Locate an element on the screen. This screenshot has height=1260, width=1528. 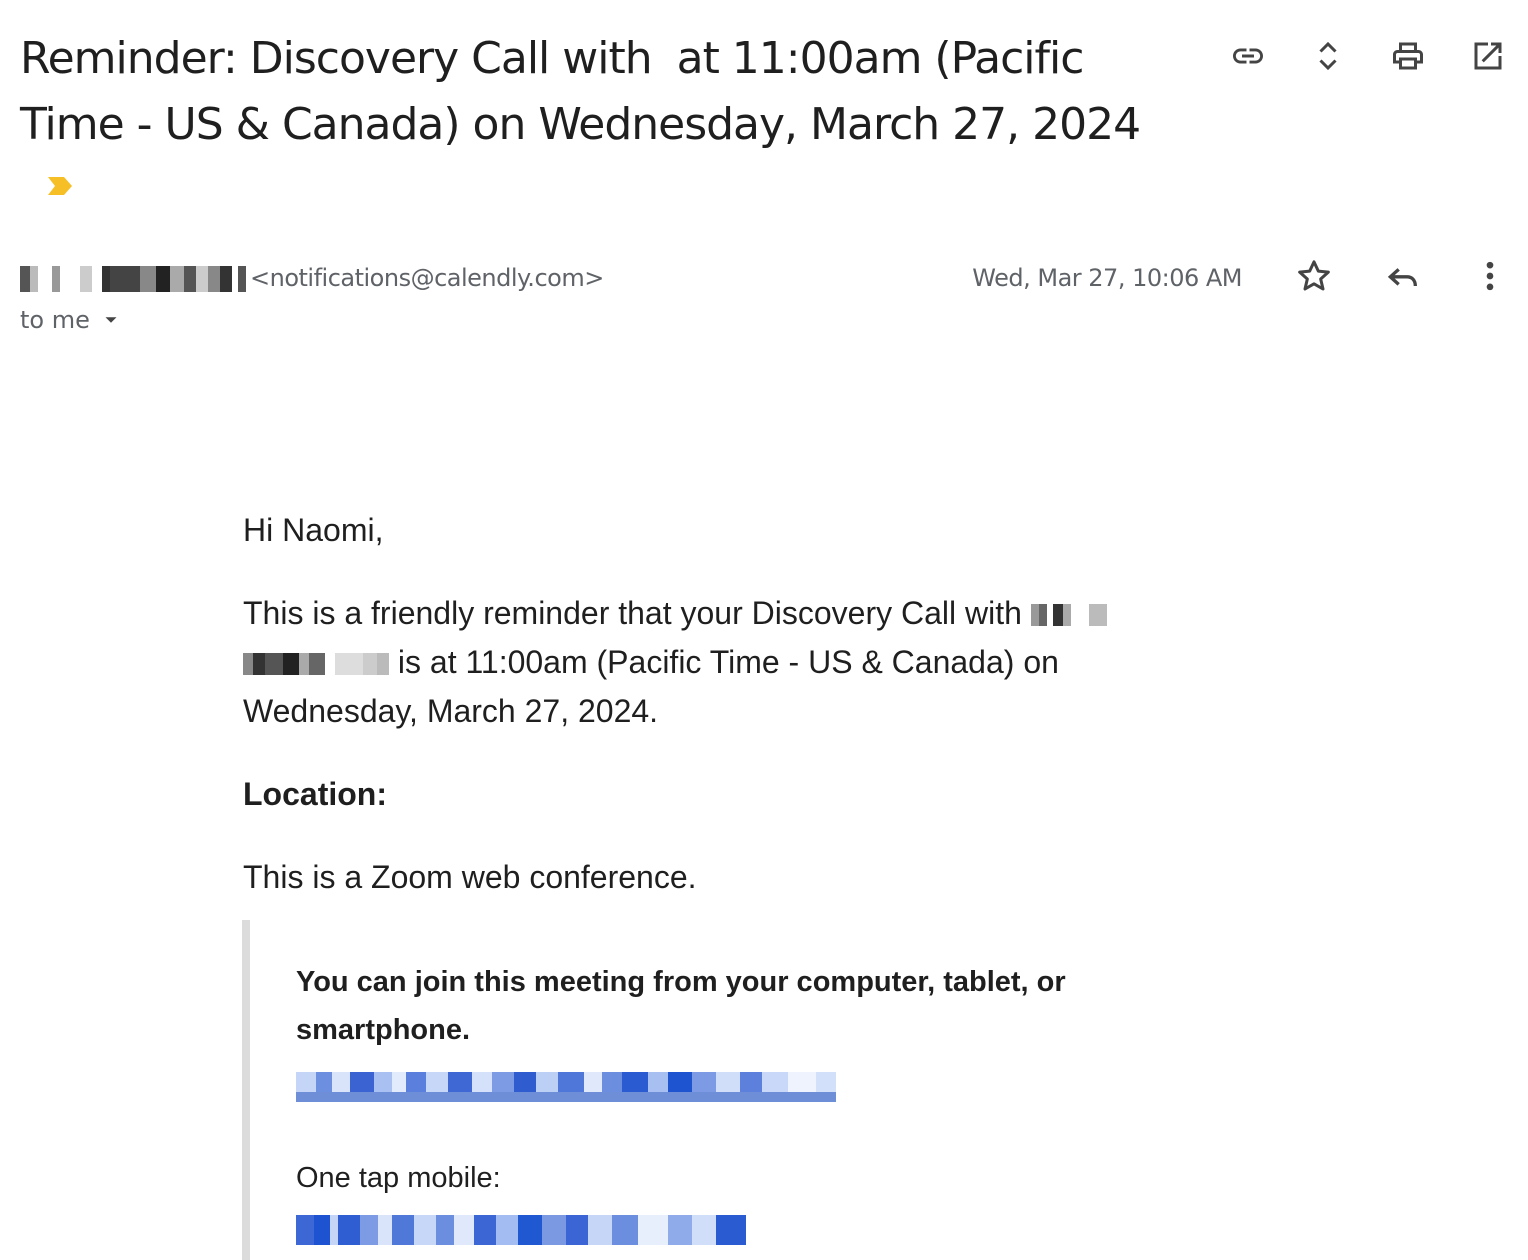
message-actions is located at coordinates (1402, 276).